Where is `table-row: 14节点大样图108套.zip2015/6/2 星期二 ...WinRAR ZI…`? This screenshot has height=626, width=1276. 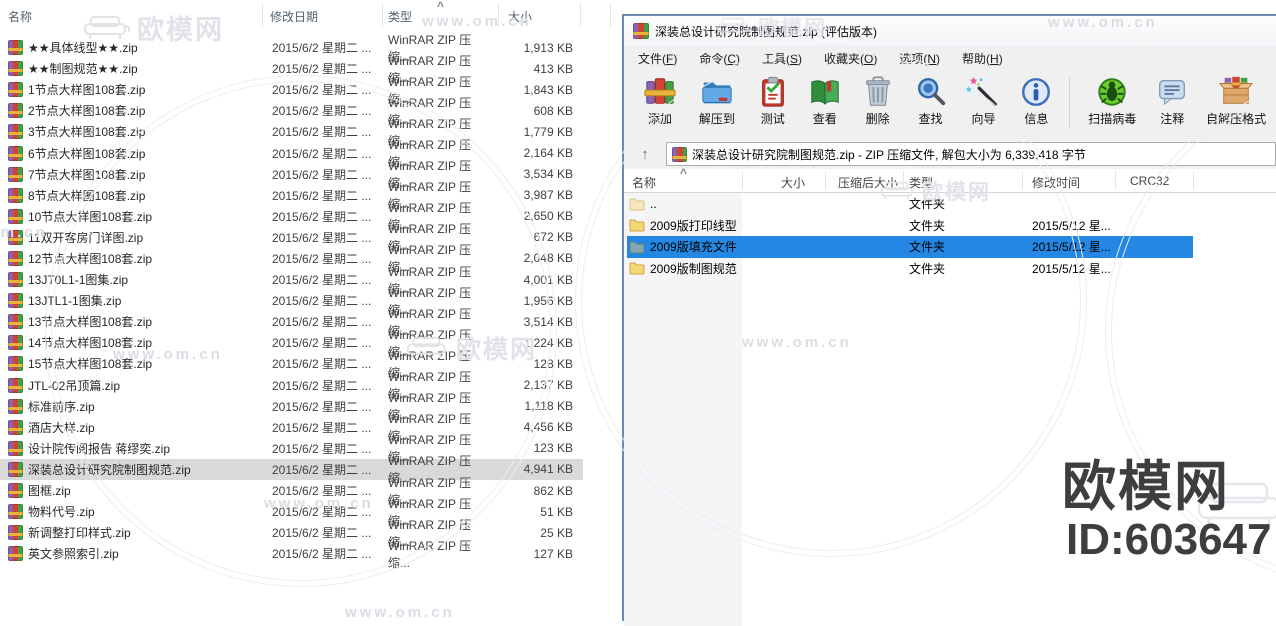
table-row: 14节点大样图108套.zip2015/6/2 星期二 ...WinRAR ZI… is located at coordinates (310, 342).